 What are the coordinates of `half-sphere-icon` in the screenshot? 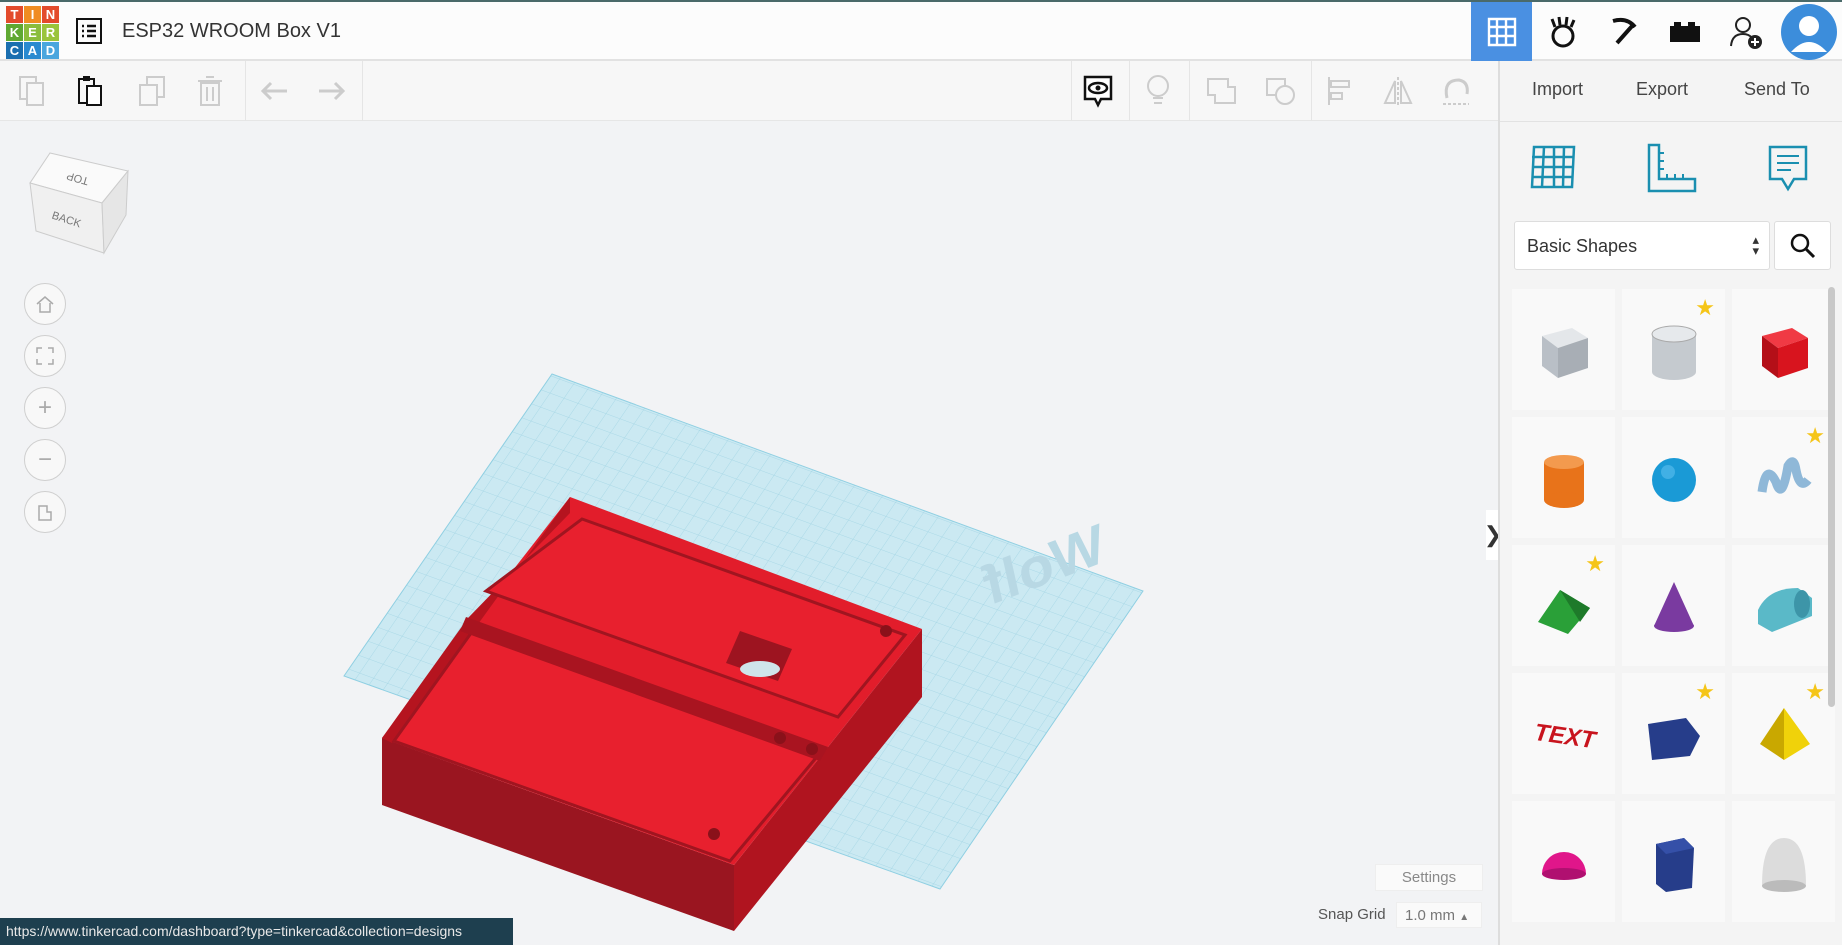 It's located at (1563, 865).